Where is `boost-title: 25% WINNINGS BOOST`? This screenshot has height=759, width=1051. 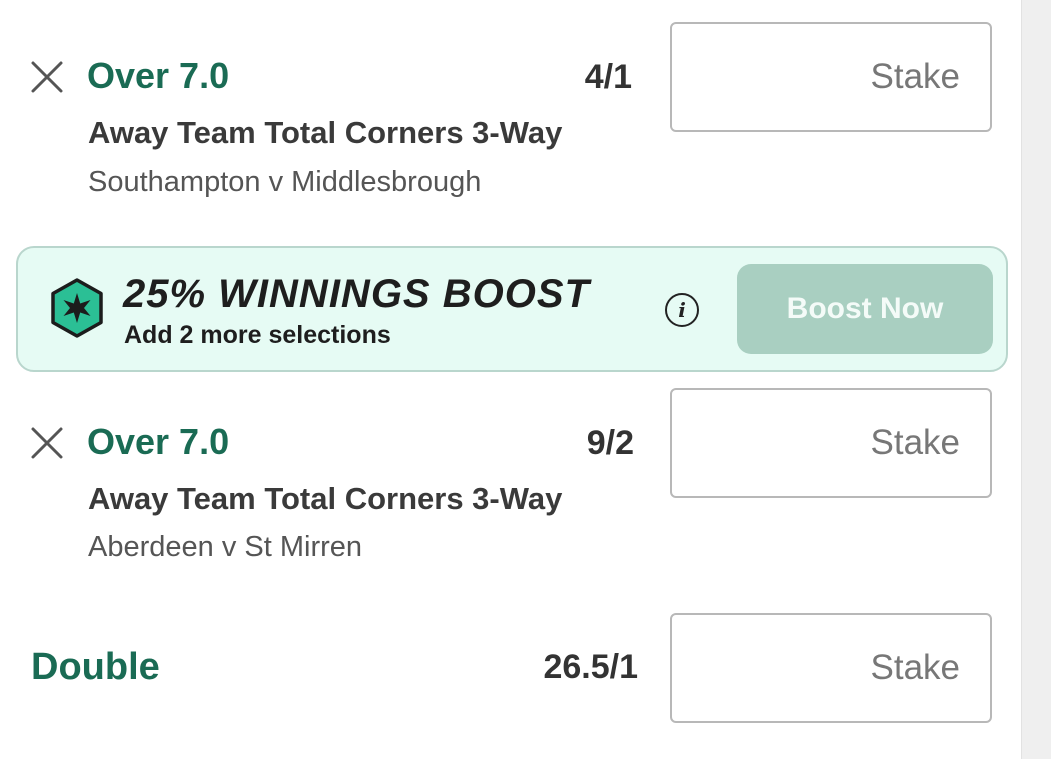 boost-title: 25% WINNINGS BOOST is located at coordinates (356, 294).